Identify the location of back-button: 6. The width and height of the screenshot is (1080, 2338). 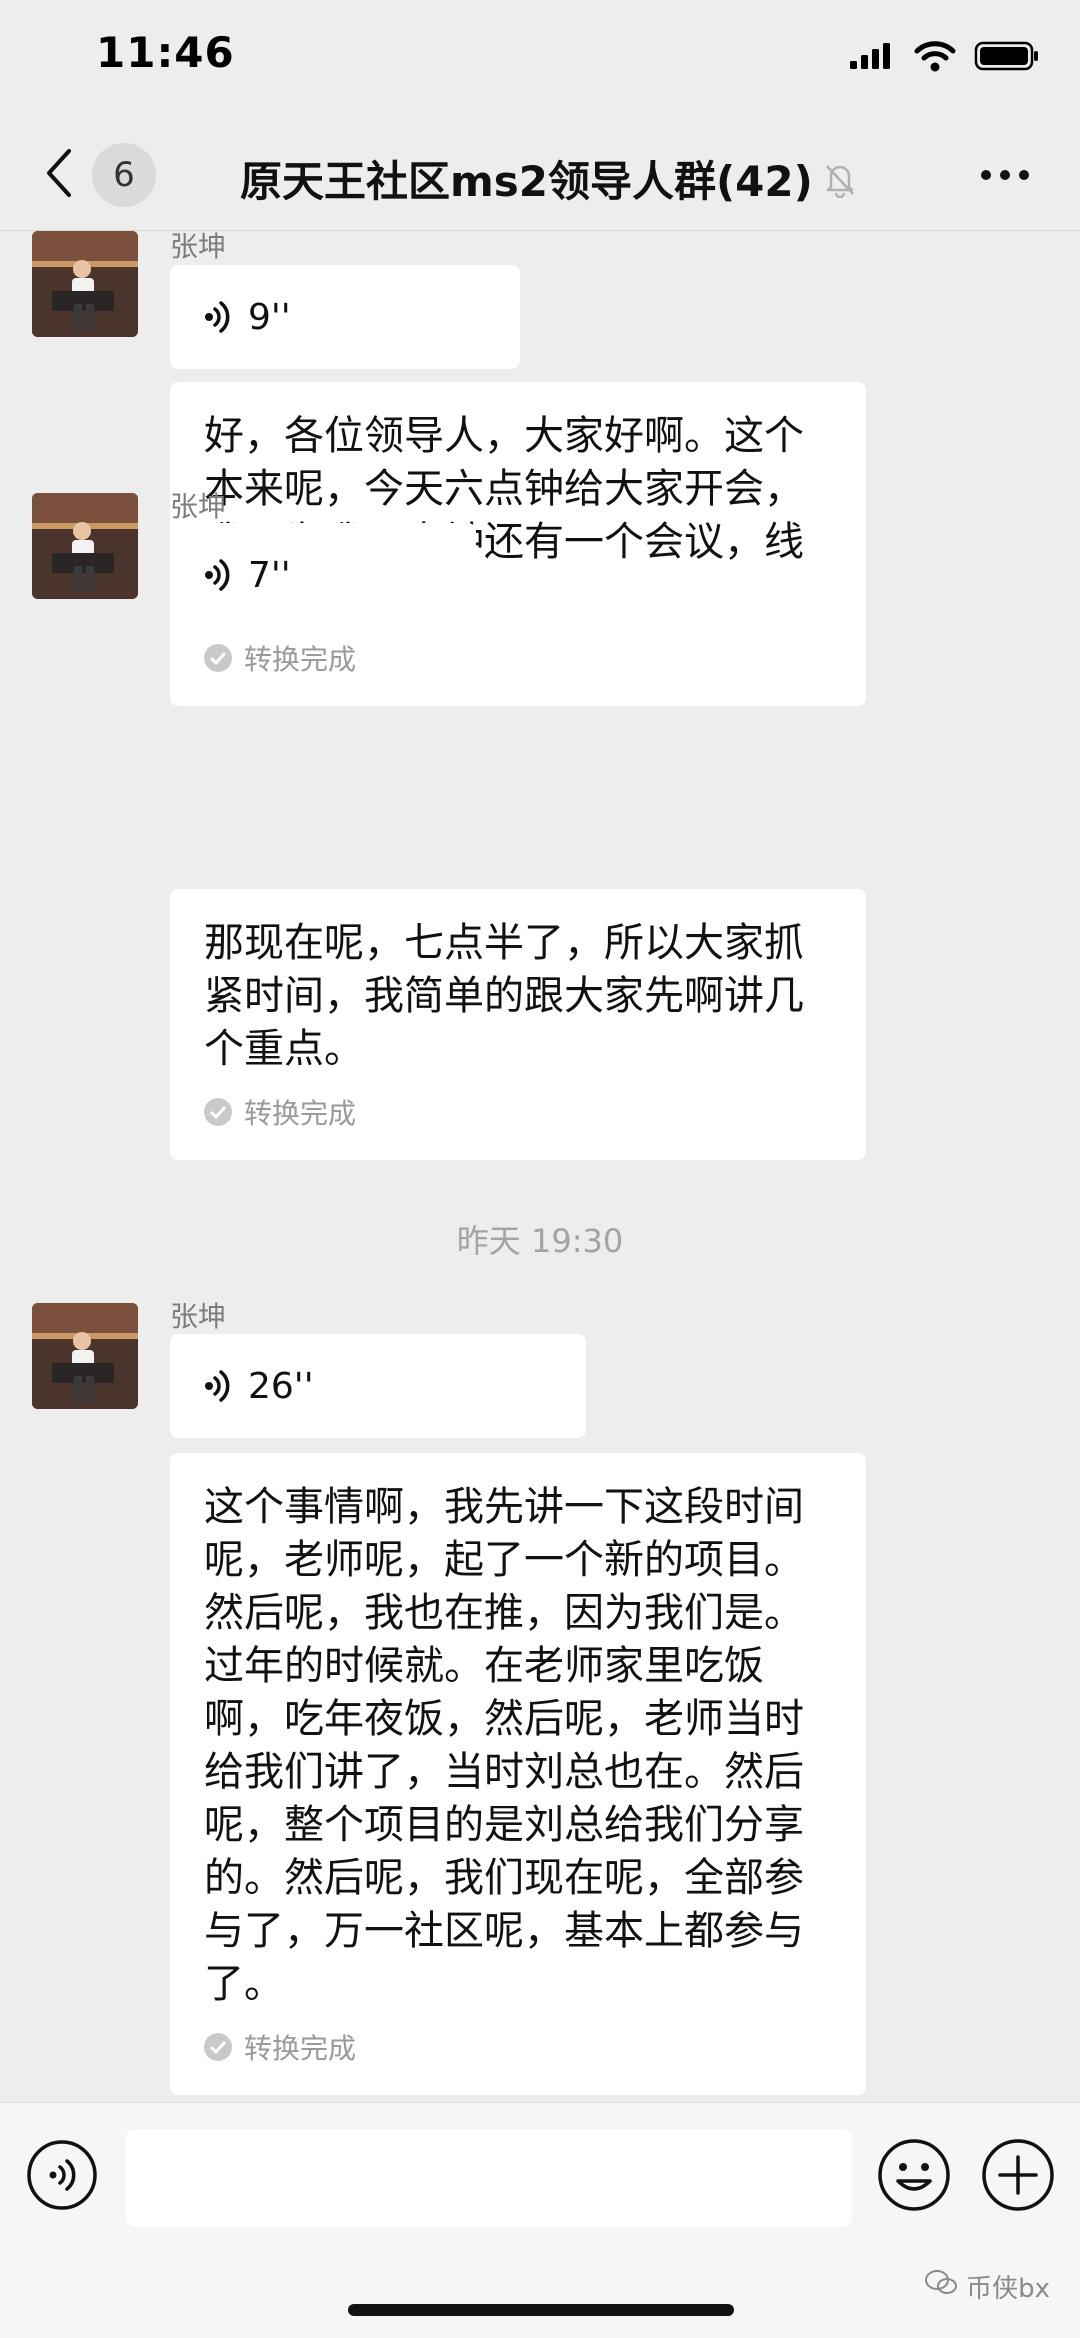
(119, 175).